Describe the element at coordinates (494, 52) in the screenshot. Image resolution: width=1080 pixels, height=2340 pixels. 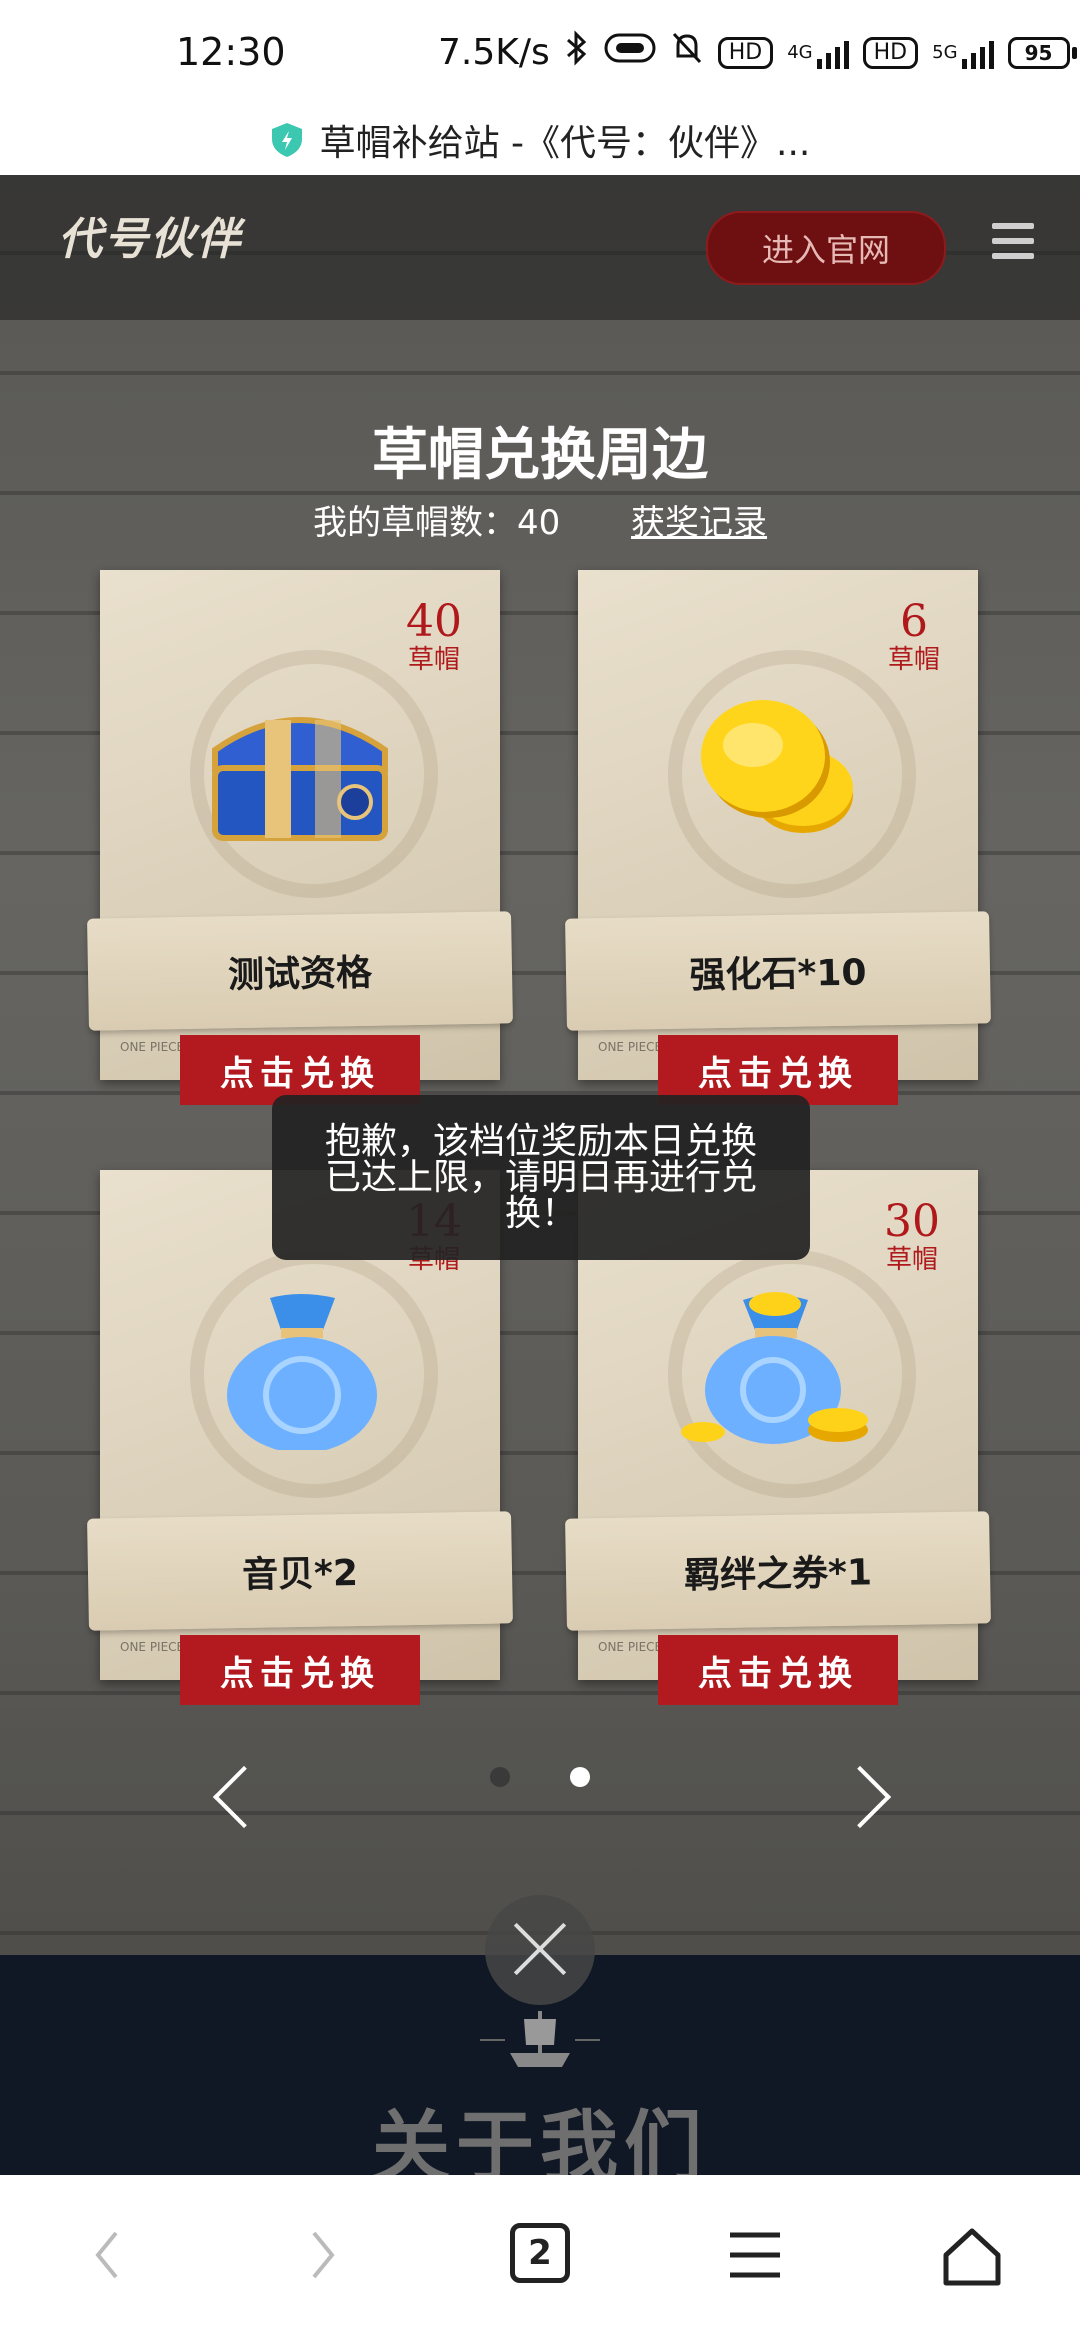
I see `network-speed: 7.5K/s` at that location.